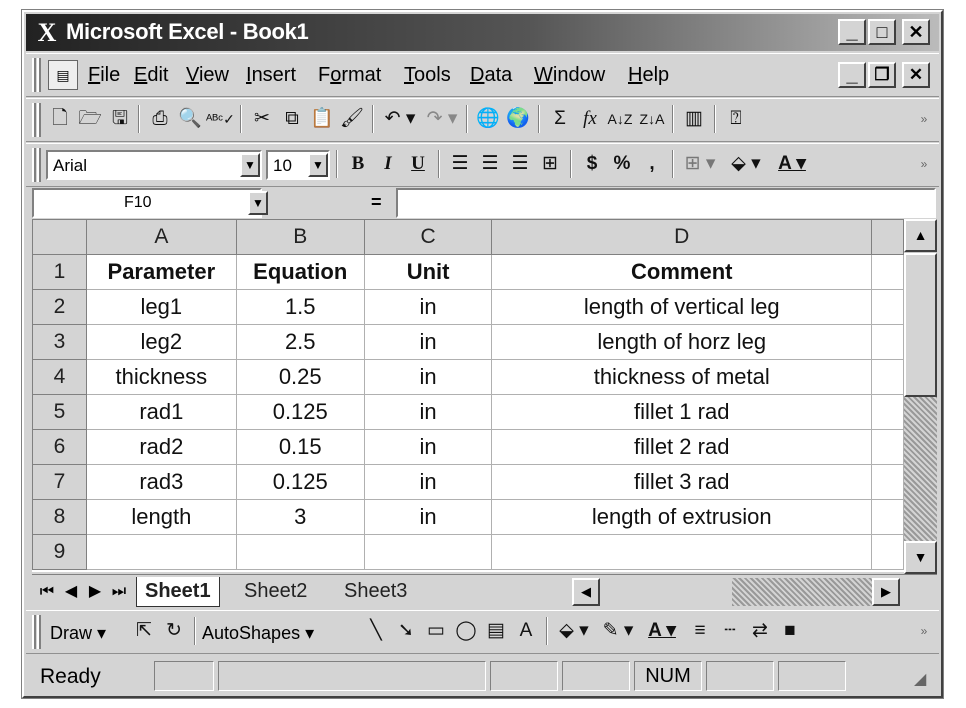 Image resolution: width=966 pixels, height=708 pixels. I want to click on print-preview-icon: 🔍, so click(190, 119).